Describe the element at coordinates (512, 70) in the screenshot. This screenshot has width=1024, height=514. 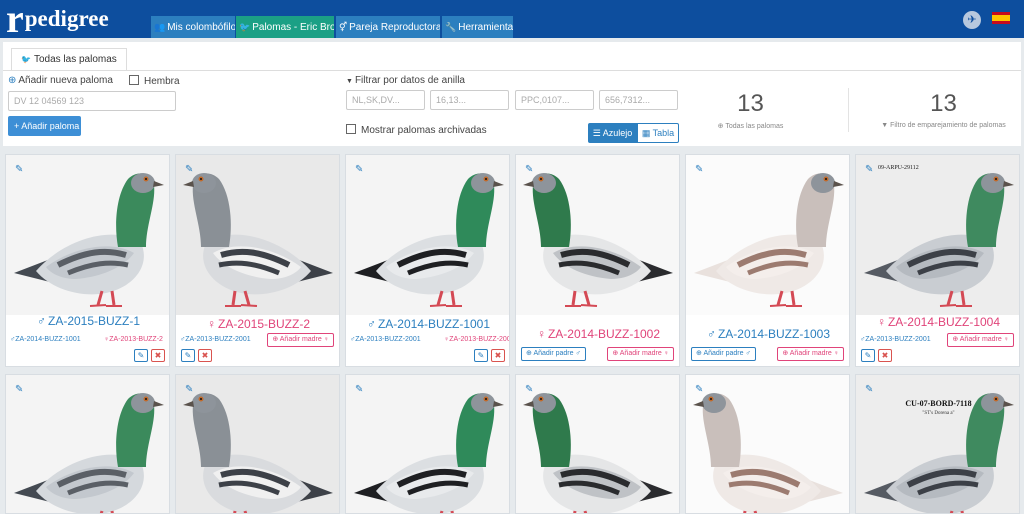
I see `tab-divider` at that location.